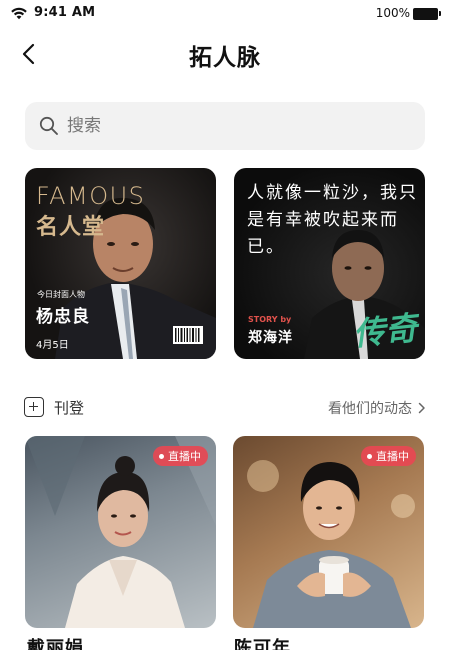  I want to click on status-time: 9:41 AM, so click(65, 12).